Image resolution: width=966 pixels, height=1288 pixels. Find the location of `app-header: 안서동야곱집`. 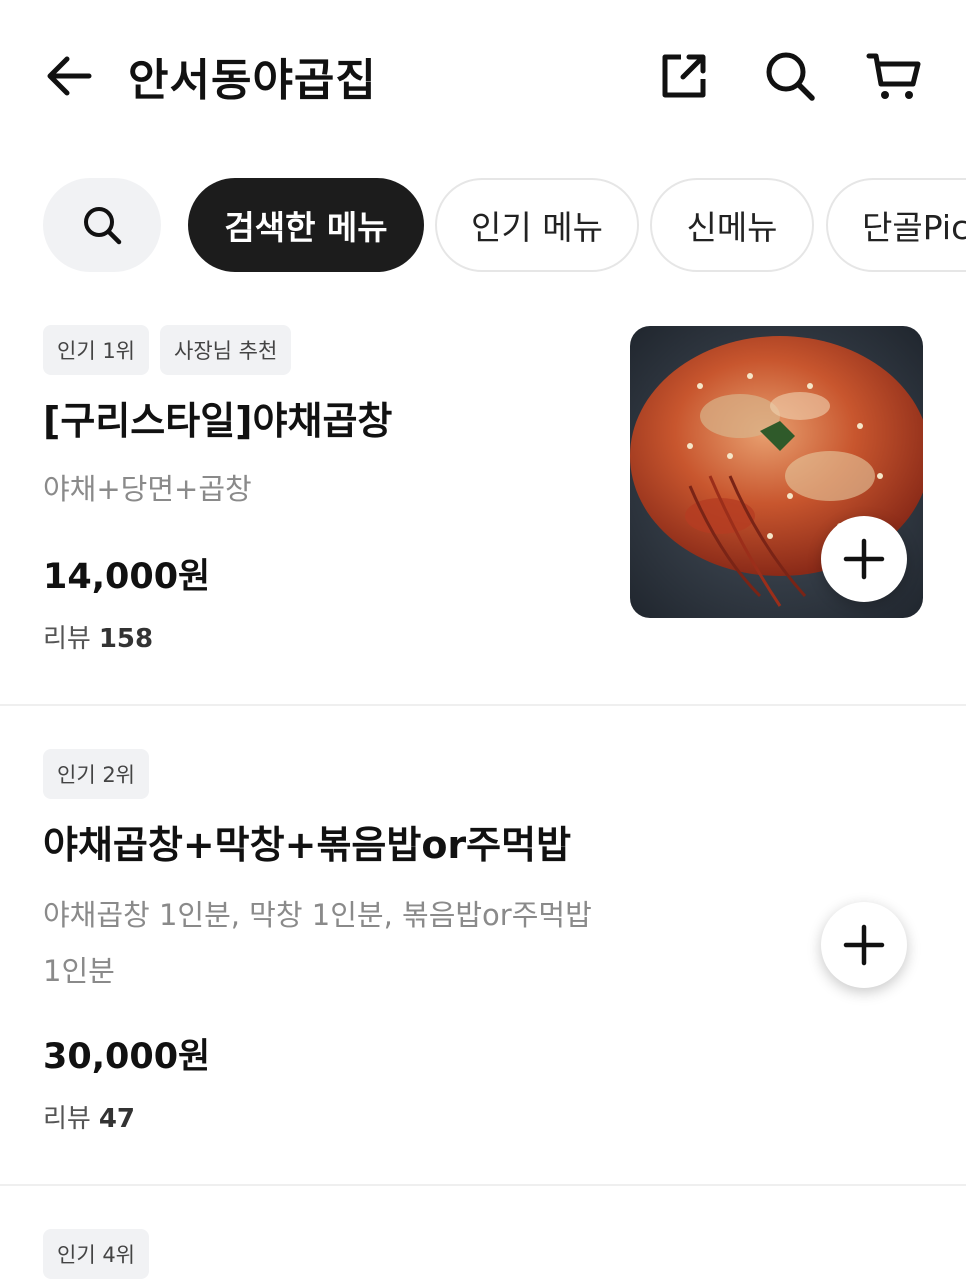

app-header: 안서동야곱집 is located at coordinates (483, 75).